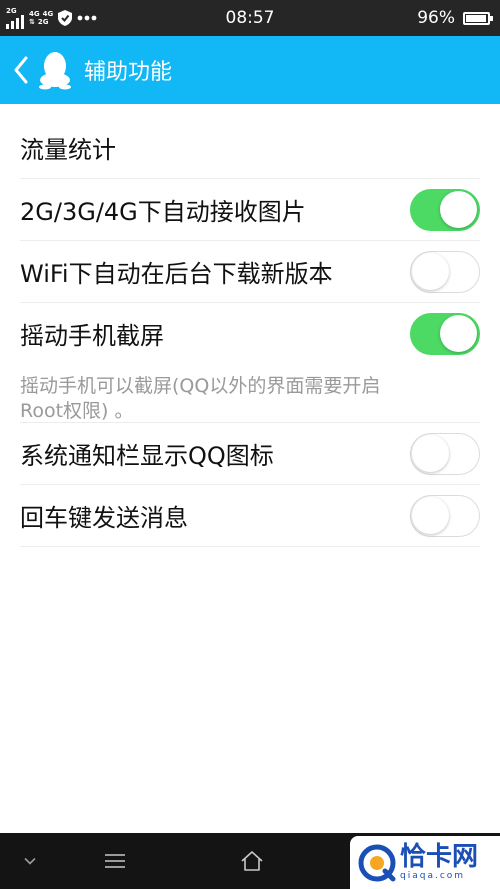  I want to click on watermark-title: 恰卡网, so click(439, 857).